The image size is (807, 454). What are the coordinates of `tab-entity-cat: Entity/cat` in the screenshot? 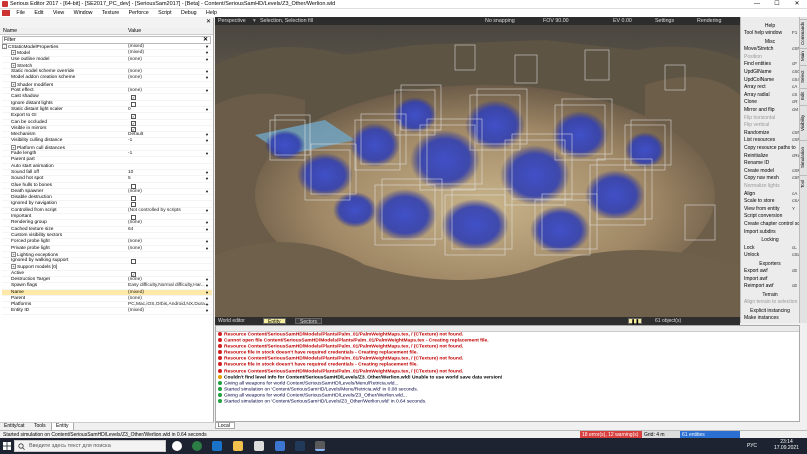 It's located at (14, 426).